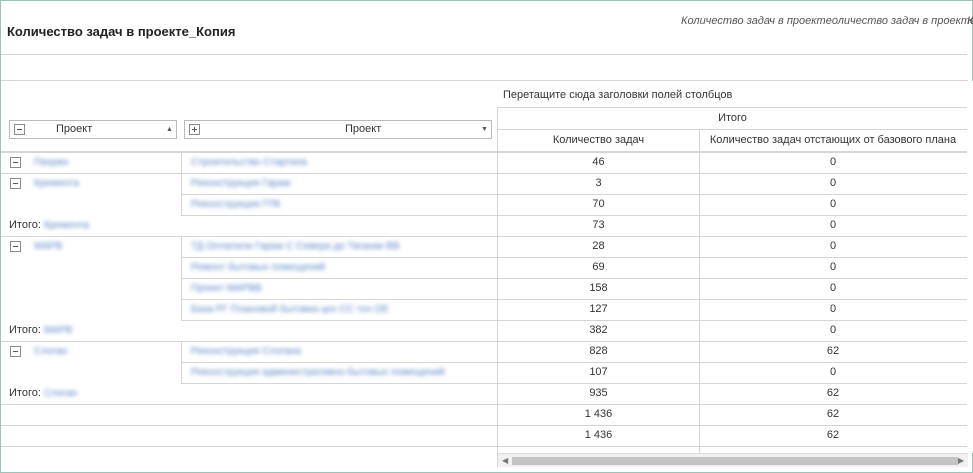 This screenshot has width=973, height=473. What do you see at coordinates (505, 461) in the screenshot?
I see `scroll-left-icon: ◀` at bounding box center [505, 461].